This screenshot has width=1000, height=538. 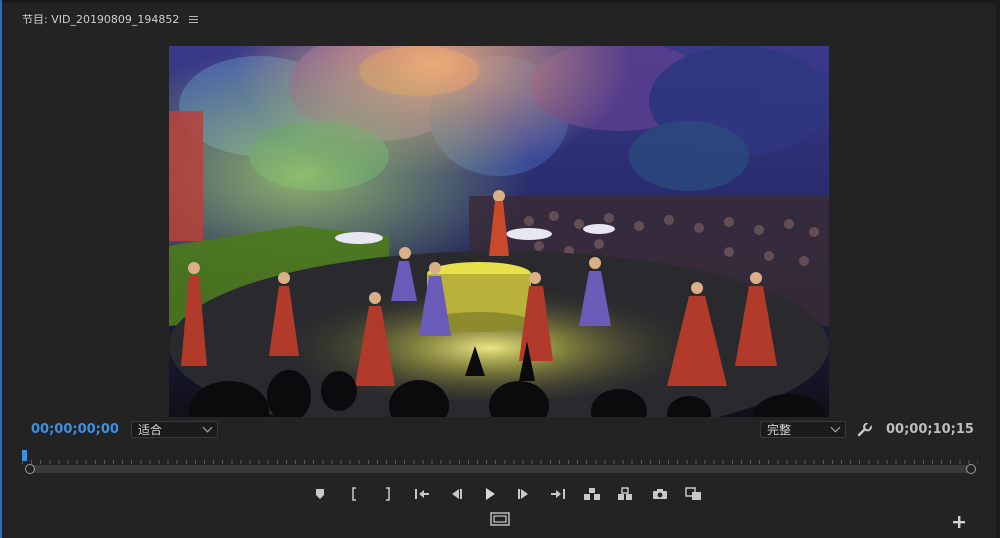 I want to click on step-forward-button, so click(x=524, y=494).